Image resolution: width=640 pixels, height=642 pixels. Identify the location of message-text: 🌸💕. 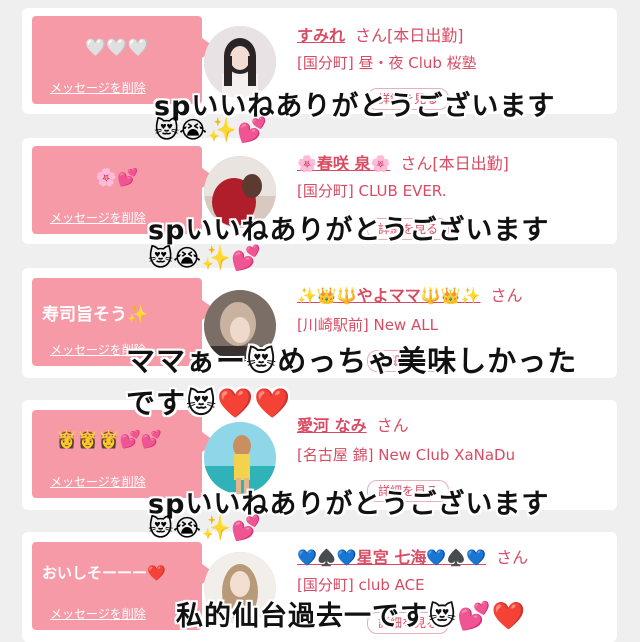
(117, 178).